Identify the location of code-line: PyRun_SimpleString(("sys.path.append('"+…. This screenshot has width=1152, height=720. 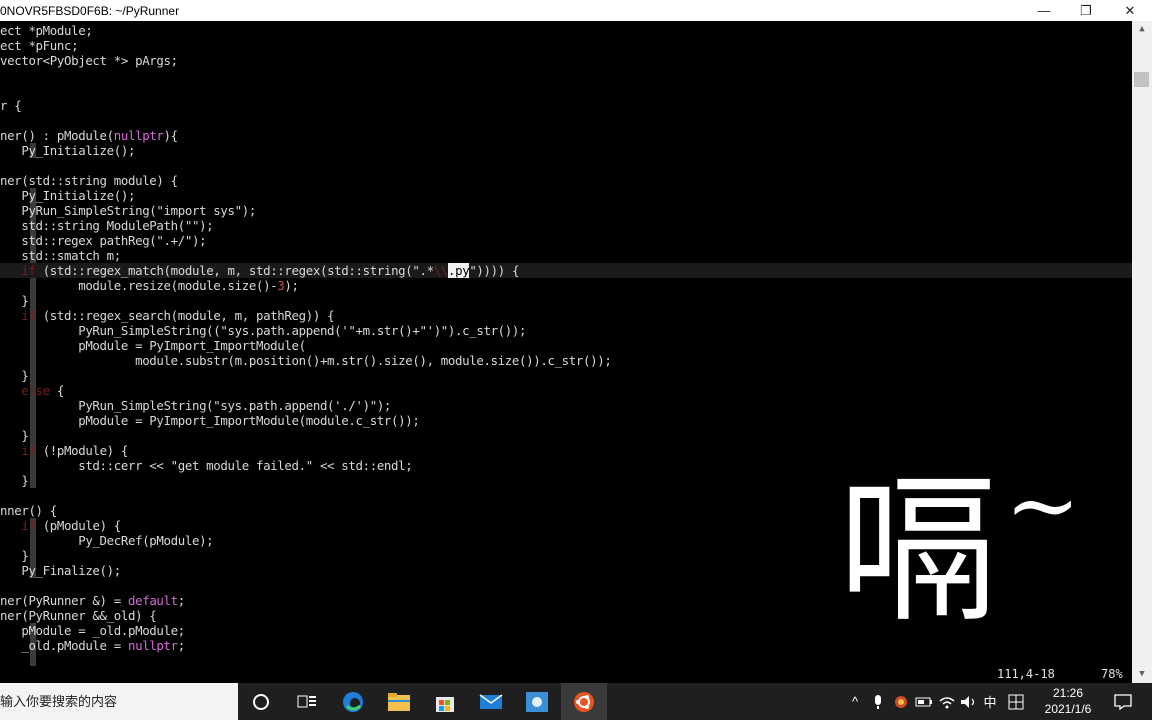
(263, 330).